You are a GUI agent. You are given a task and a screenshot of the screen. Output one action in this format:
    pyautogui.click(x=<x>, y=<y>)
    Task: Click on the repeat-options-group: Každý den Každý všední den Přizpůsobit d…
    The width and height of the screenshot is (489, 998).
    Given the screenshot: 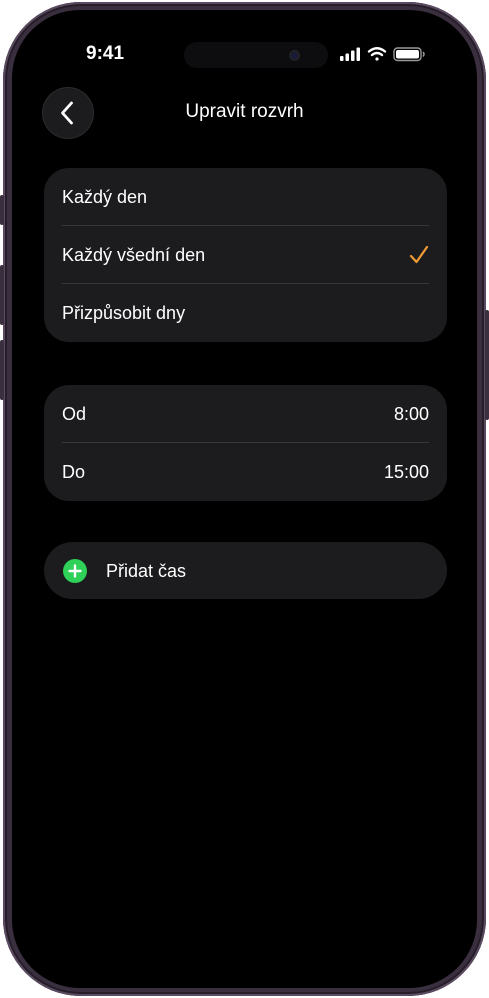 What is the action you would take?
    pyautogui.click(x=245, y=255)
    